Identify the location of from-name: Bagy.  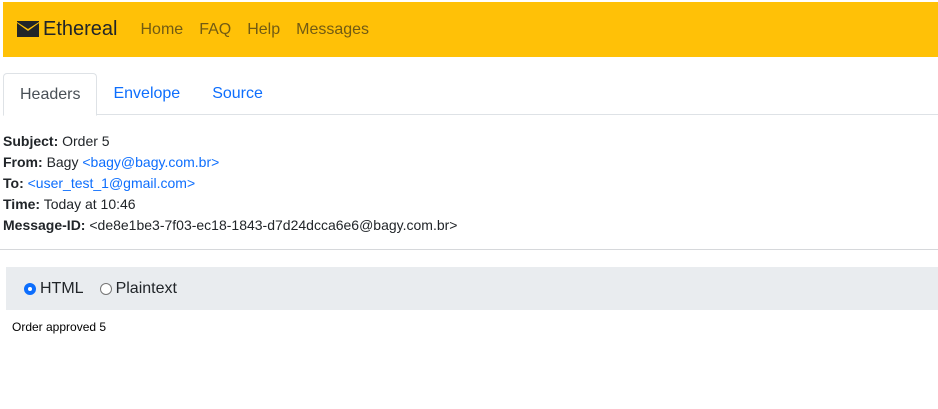
(62, 162).